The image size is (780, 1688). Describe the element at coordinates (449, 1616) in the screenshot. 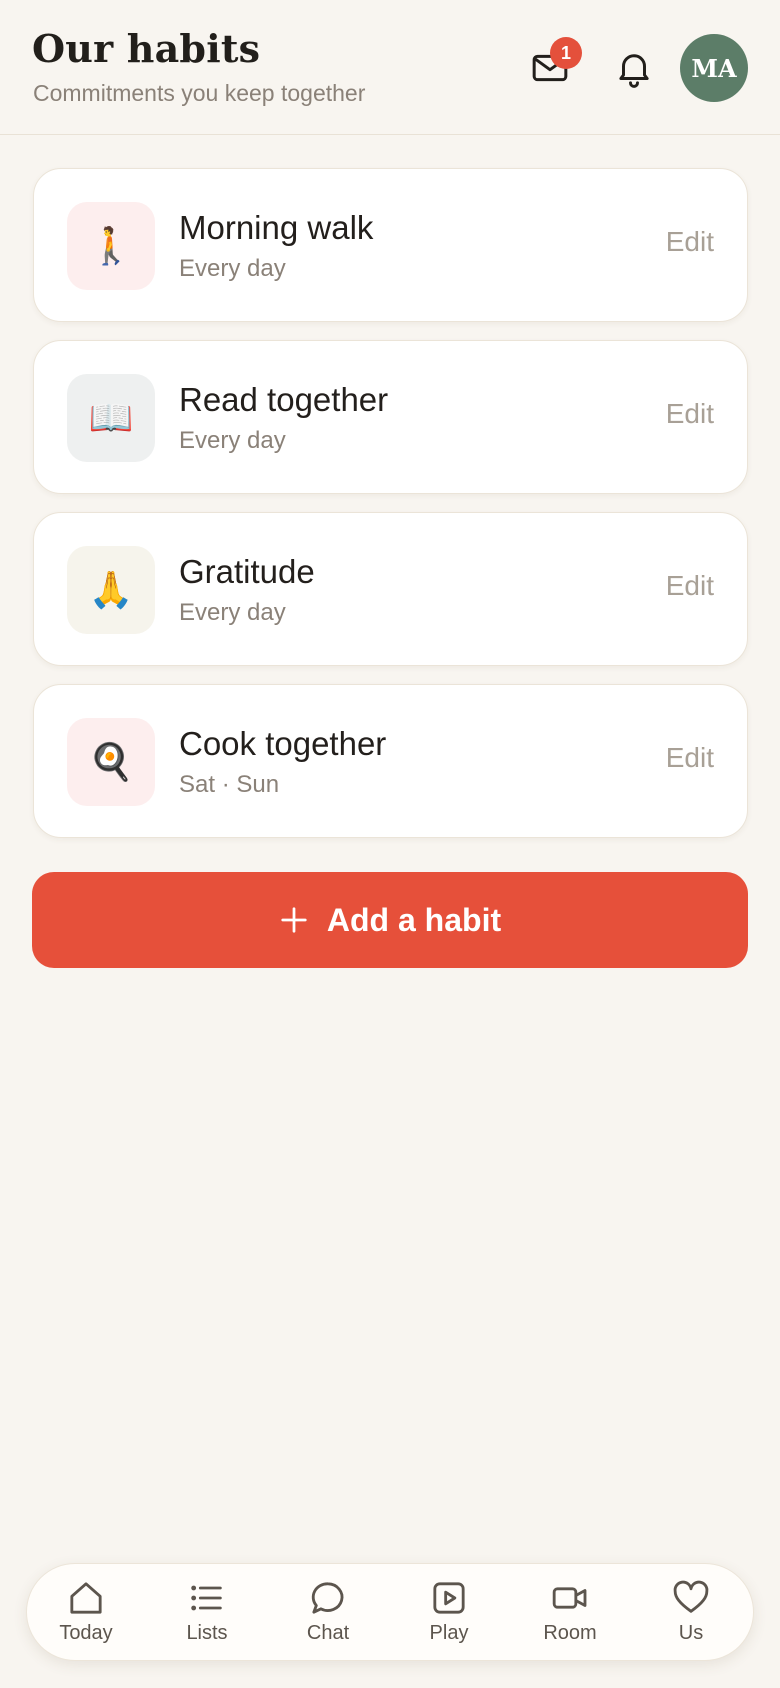

I see `nav-item-play: Play` at that location.